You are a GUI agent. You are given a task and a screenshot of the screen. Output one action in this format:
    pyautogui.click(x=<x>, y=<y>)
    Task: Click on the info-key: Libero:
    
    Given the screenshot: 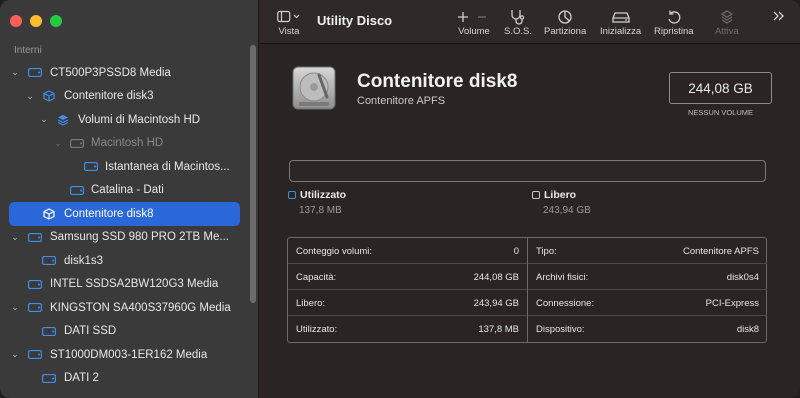 What is the action you would take?
    pyautogui.click(x=311, y=303)
    